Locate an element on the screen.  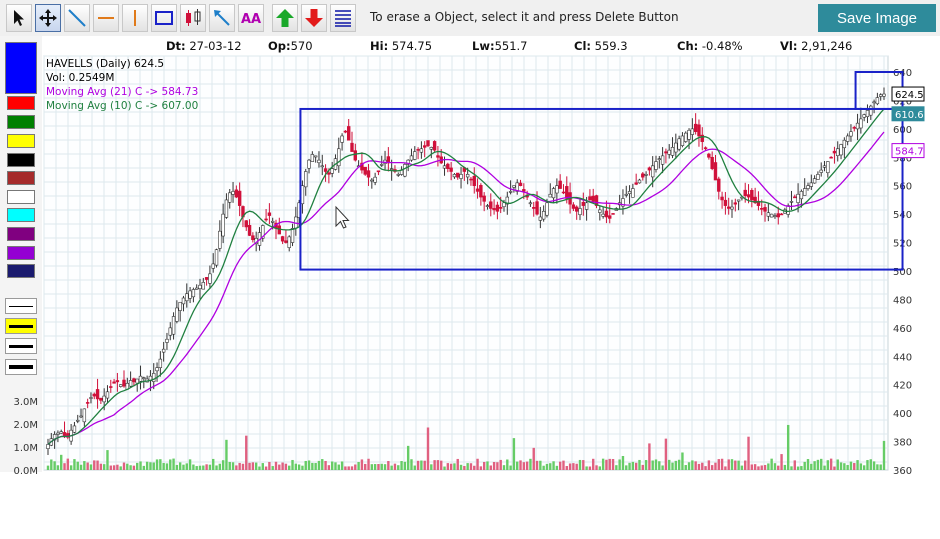
price-tag-label: 610.6 is located at coordinates (909, 115).